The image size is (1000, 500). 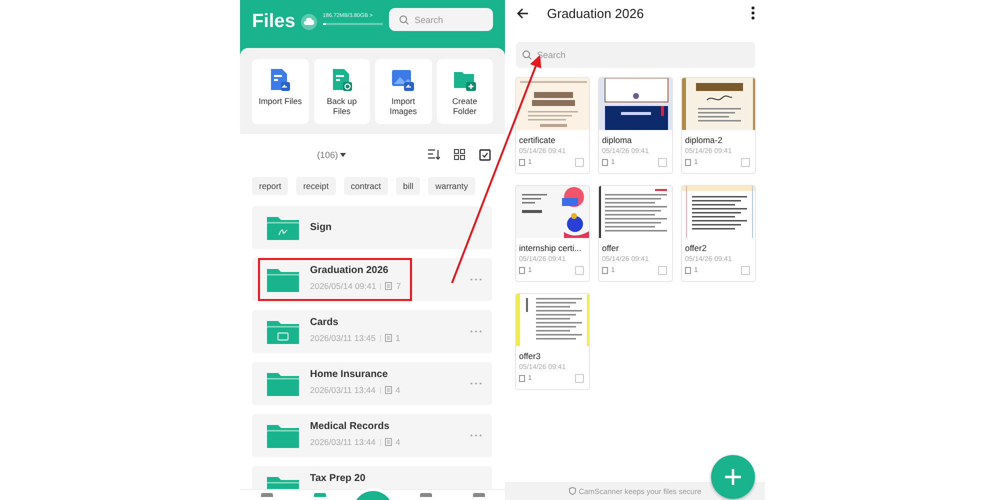 I want to click on tag-chip: bill, so click(x=408, y=186).